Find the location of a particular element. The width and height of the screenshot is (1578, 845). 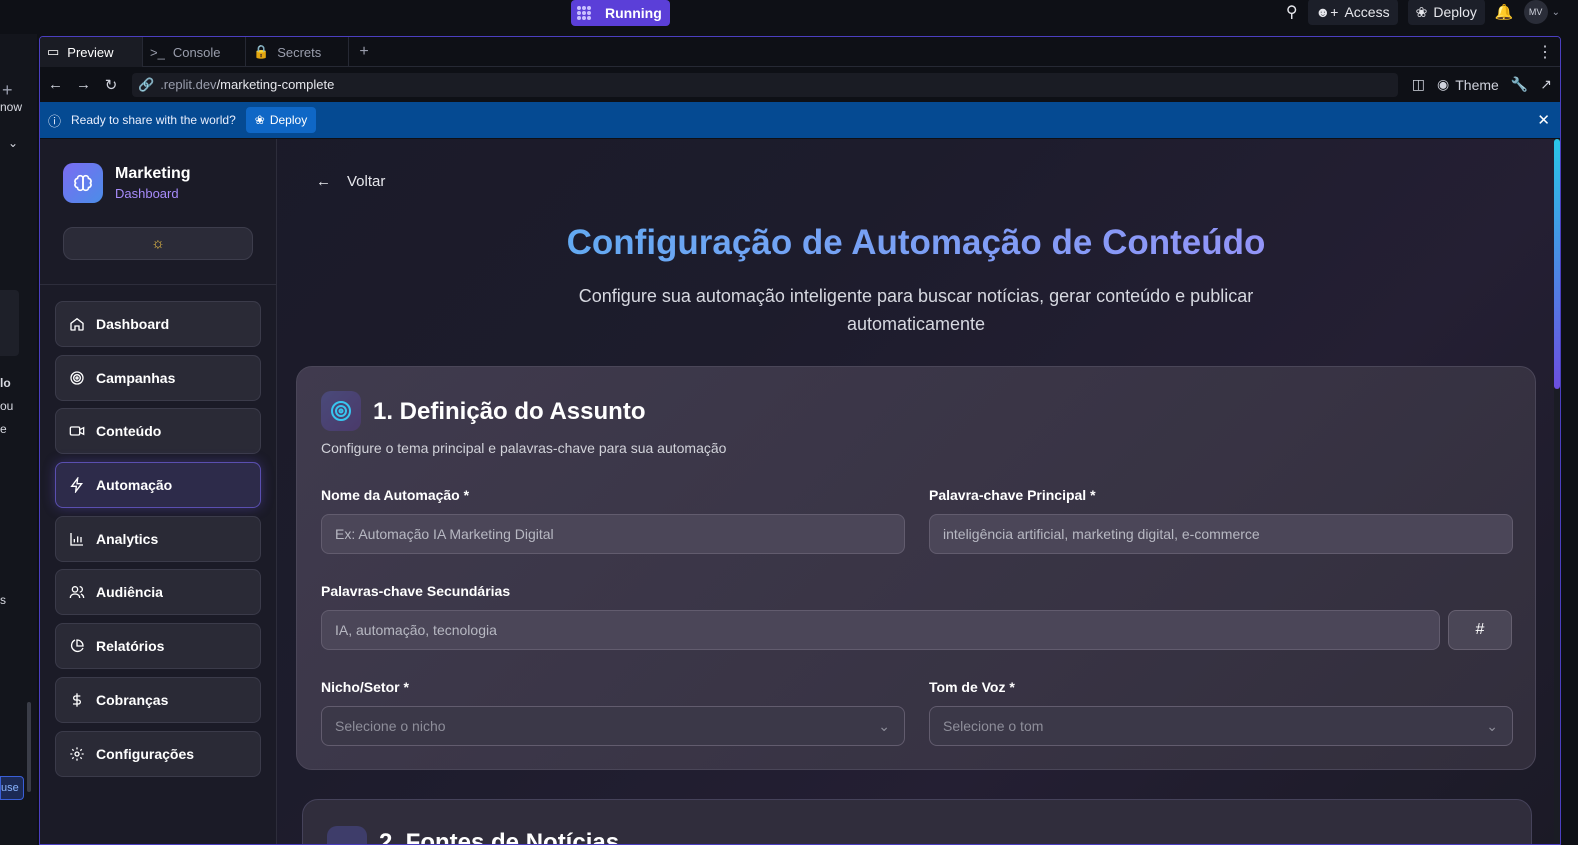

home-icon is located at coordinates (77, 324).